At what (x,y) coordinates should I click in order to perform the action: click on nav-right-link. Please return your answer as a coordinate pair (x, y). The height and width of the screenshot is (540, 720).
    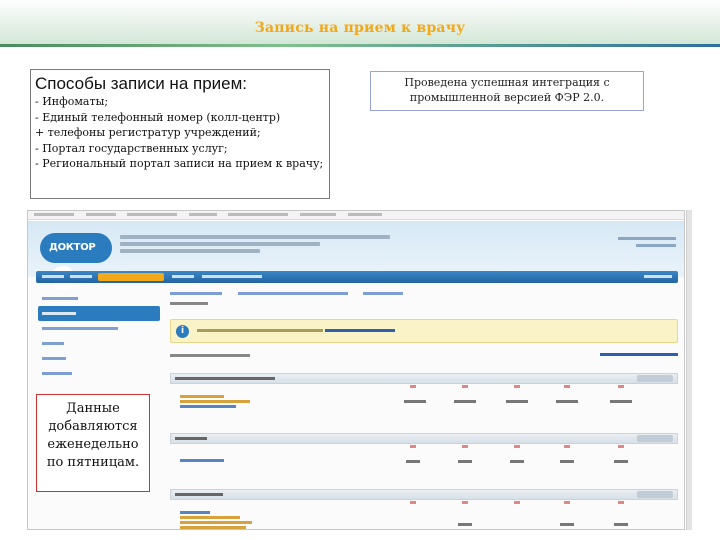
    Looking at the image, I should click on (658, 276).